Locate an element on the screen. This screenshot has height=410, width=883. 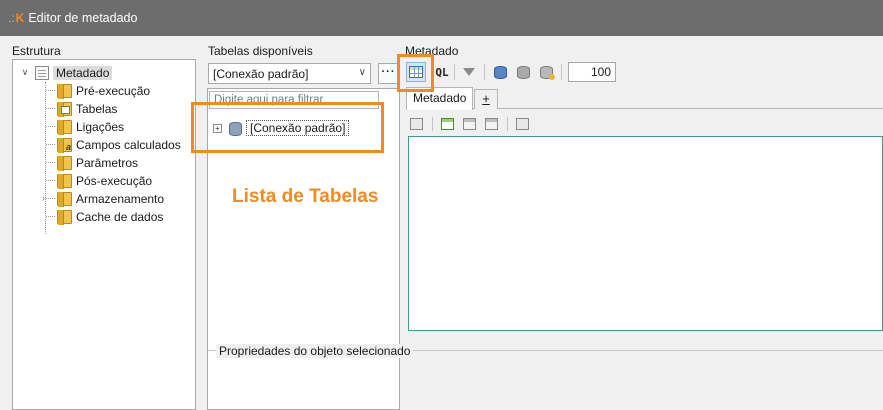
database-refresh-icon is located at coordinates (500, 72).